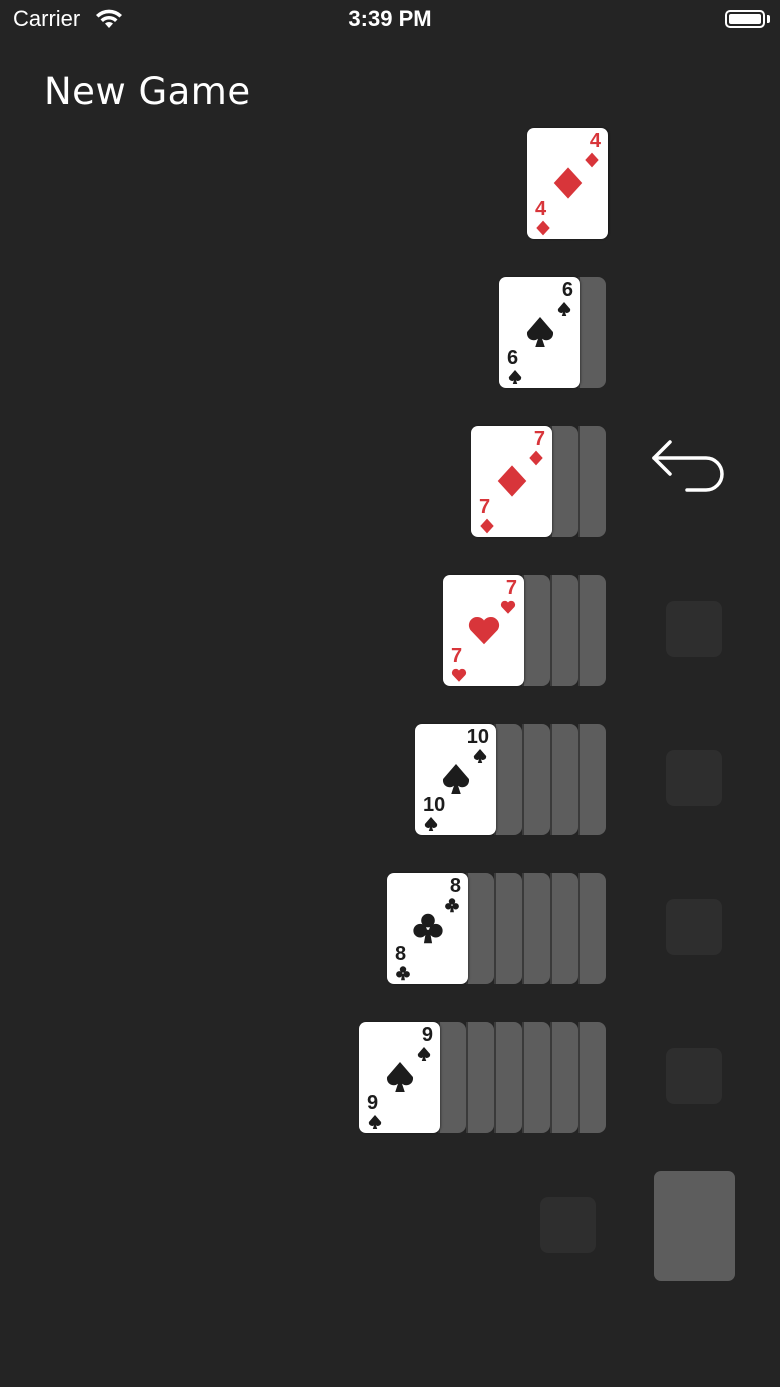 This screenshot has height=1387, width=780. Describe the element at coordinates (745, 19) in the screenshot. I see `battery-icon` at that location.